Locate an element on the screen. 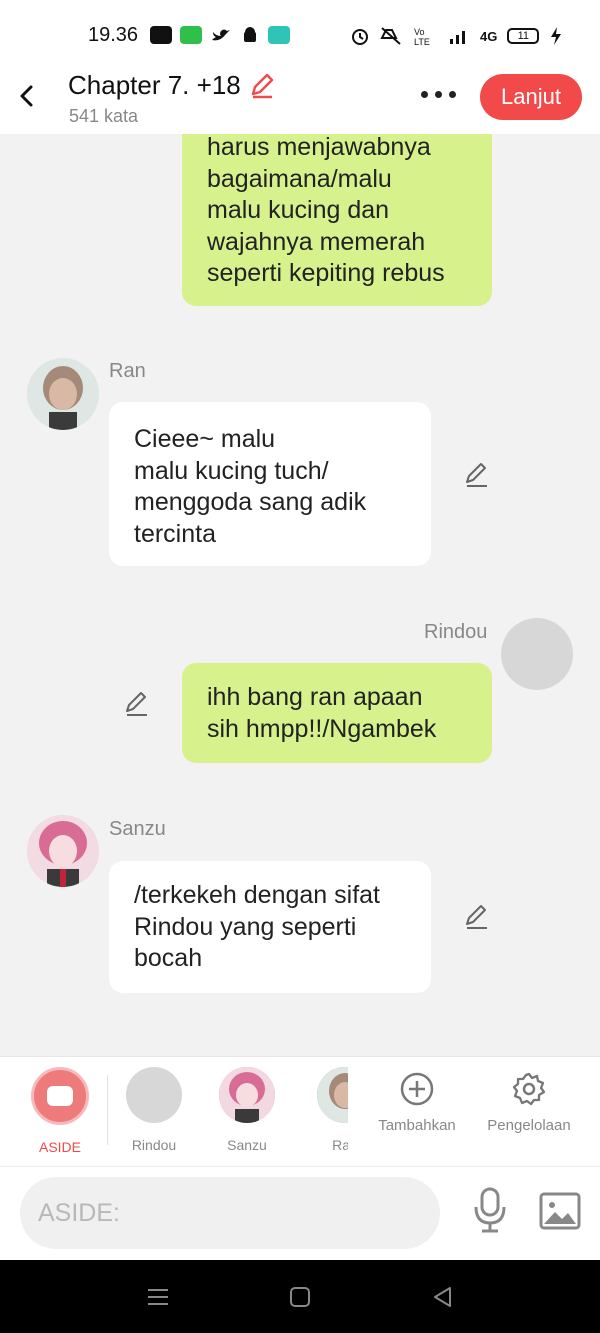 The height and width of the screenshot is (1333, 600). character-rindou: Rindou is located at coordinates (154, 1110).